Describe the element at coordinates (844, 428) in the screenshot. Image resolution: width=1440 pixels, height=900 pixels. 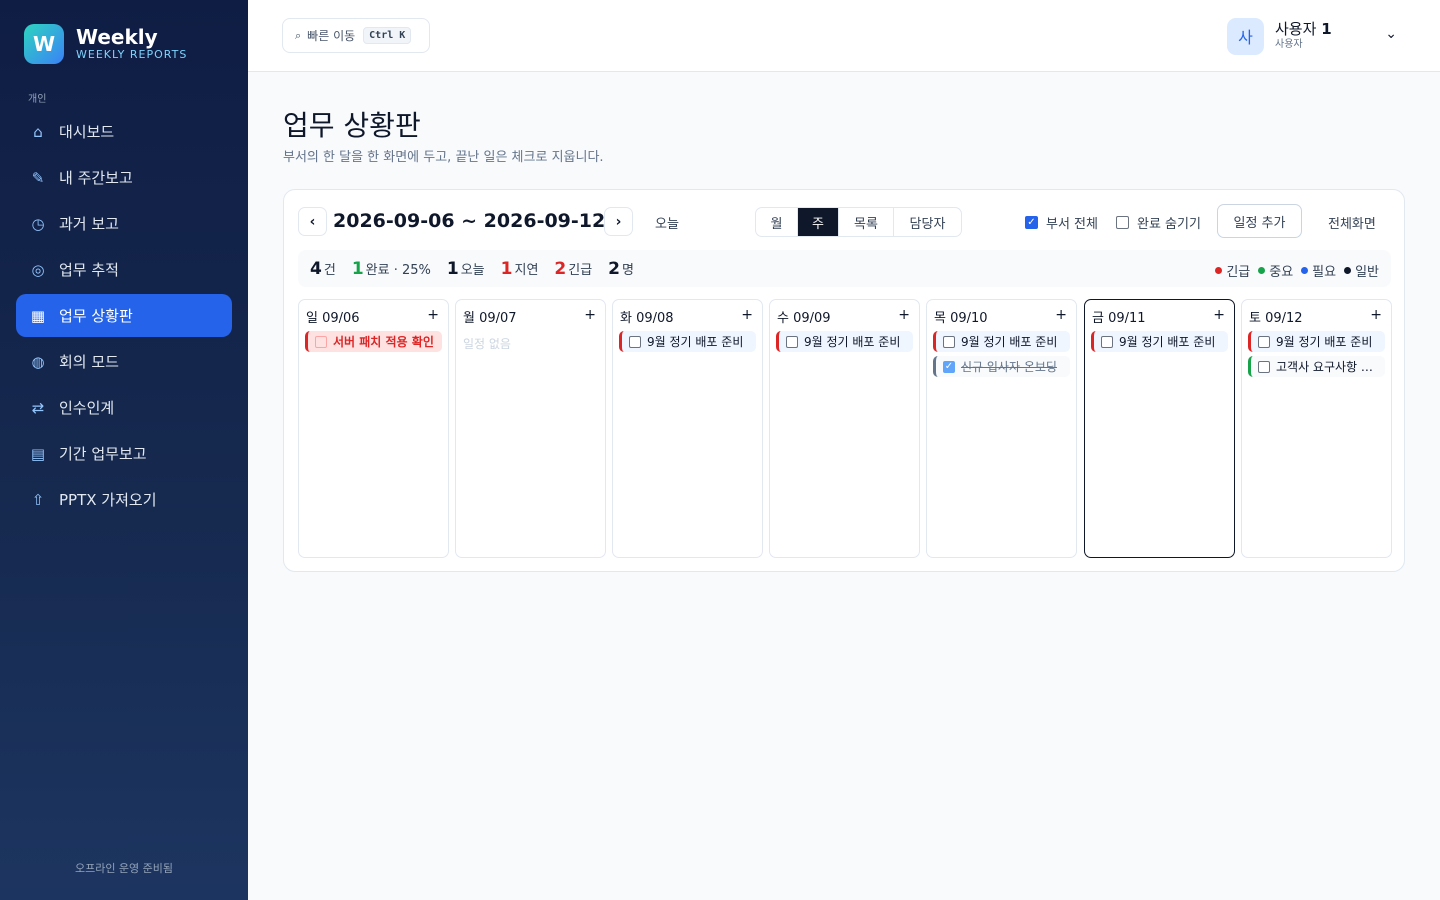
I see `day-column: 수 09/09 +9월 정기 배포 준비` at that location.